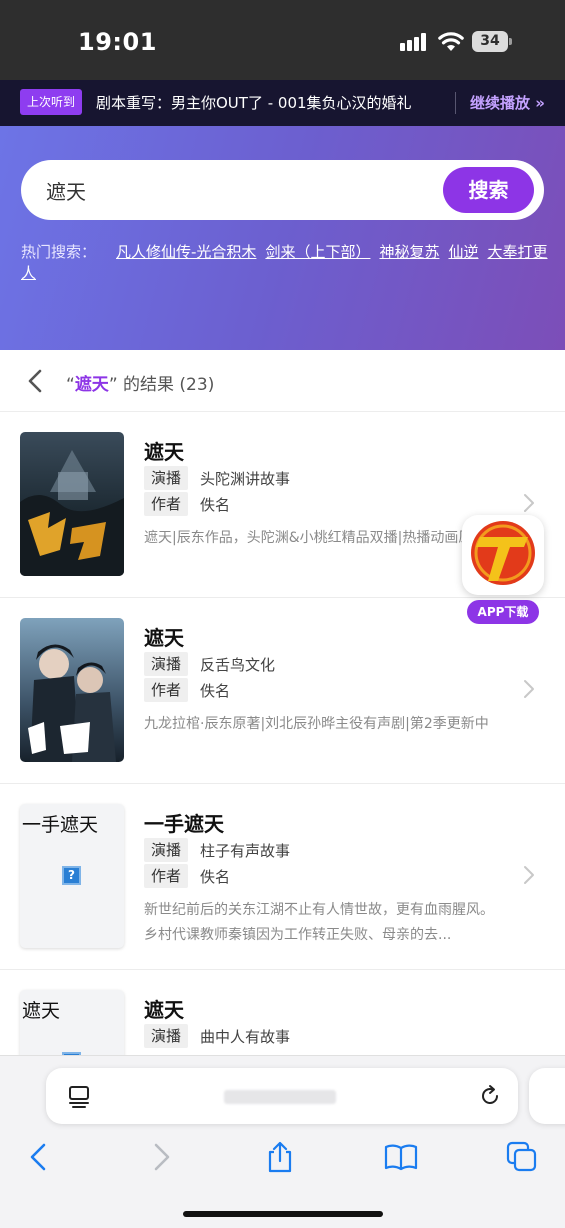  What do you see at coordinates (70, 385) in the screenshot?
I see `open-quote: “` at bounding box center [70, 385].